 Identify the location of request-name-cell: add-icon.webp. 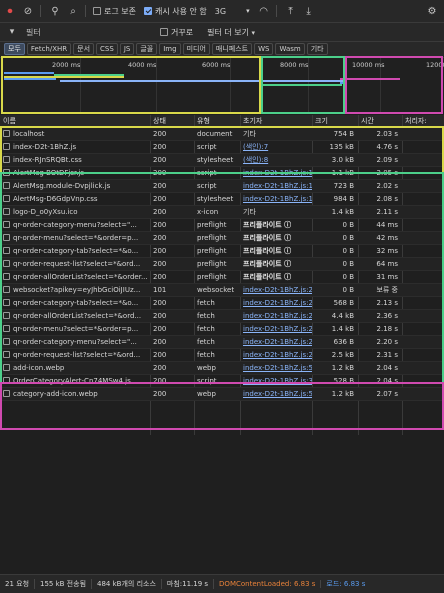
(75, 368).